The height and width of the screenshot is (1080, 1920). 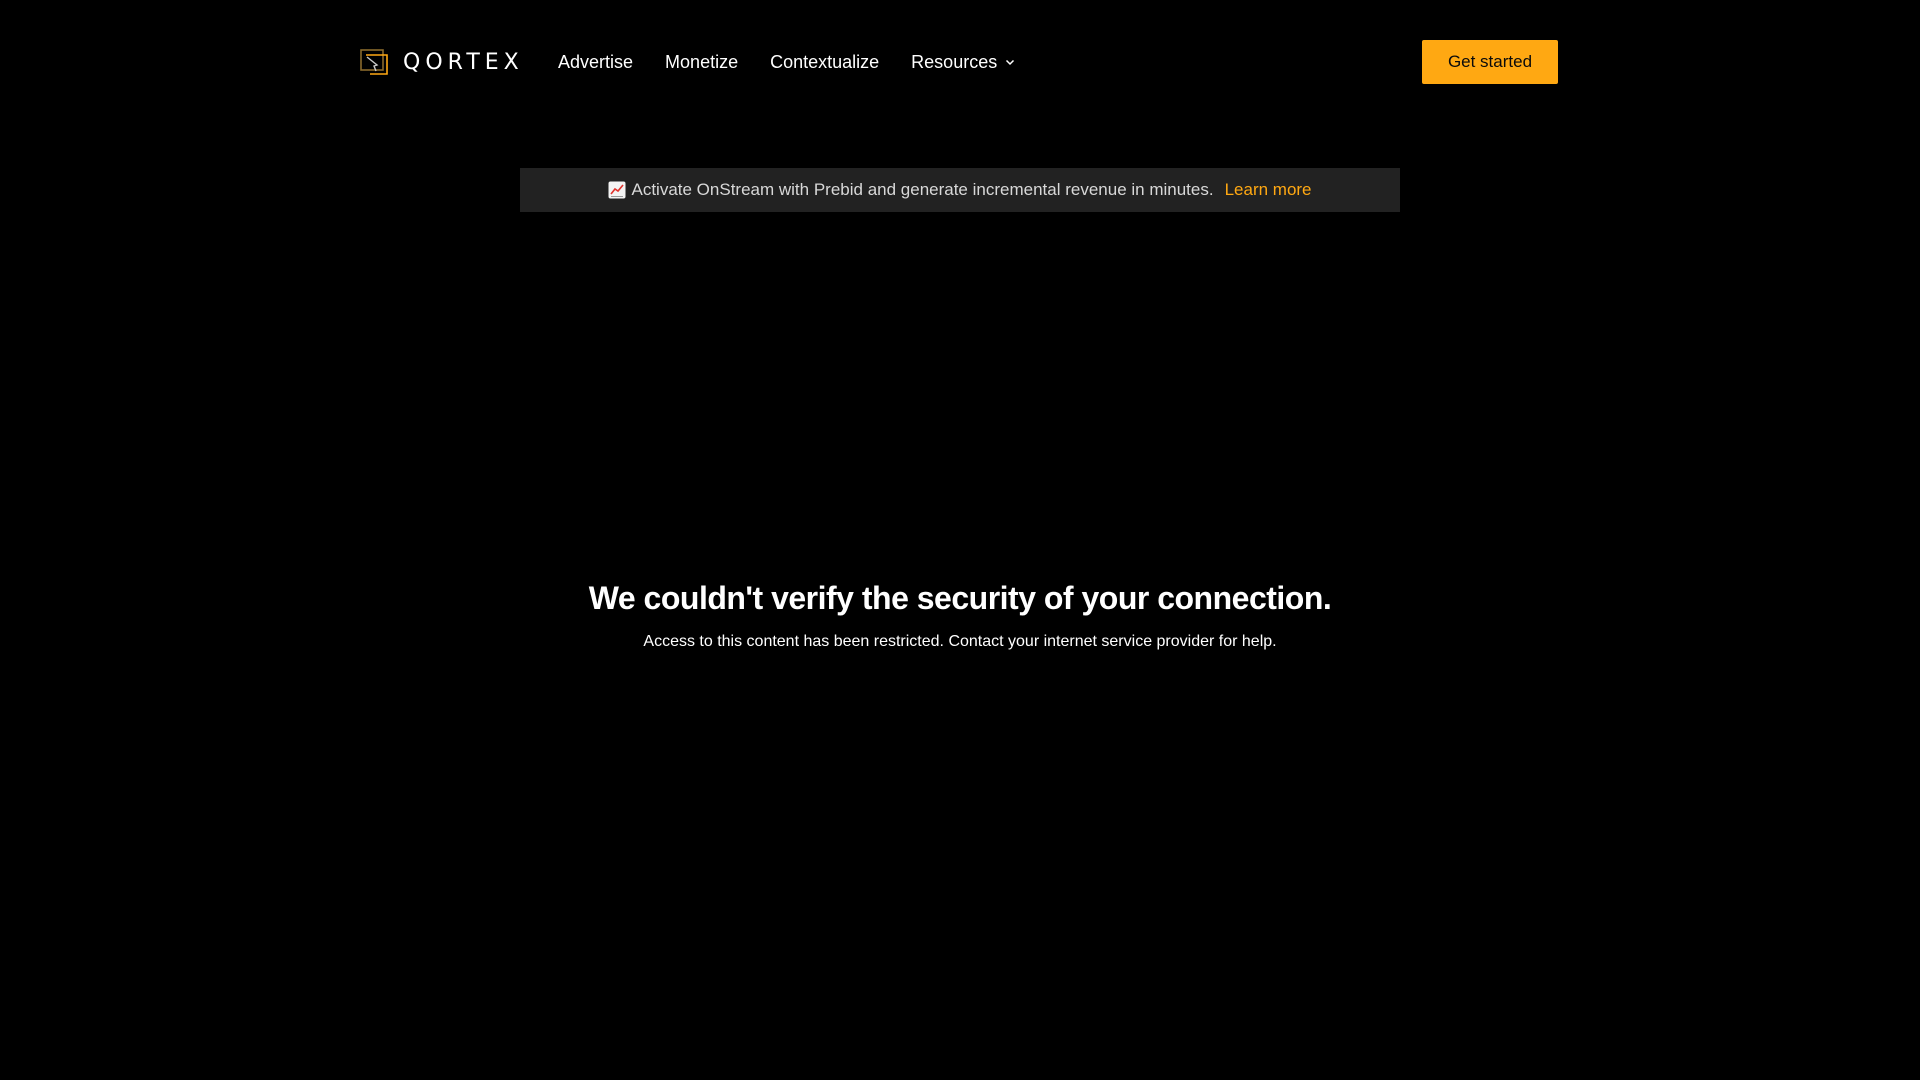 I want to click on qortex-logo-mark-icon, so click(x=374, y=62).